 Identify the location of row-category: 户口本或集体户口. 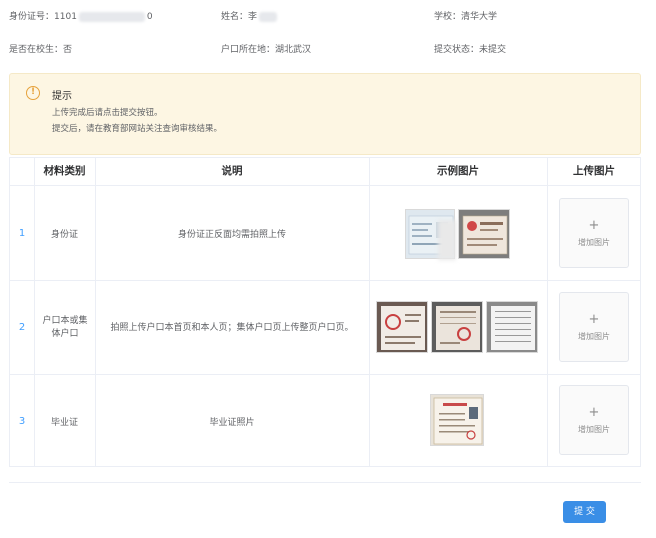
(65, 327).